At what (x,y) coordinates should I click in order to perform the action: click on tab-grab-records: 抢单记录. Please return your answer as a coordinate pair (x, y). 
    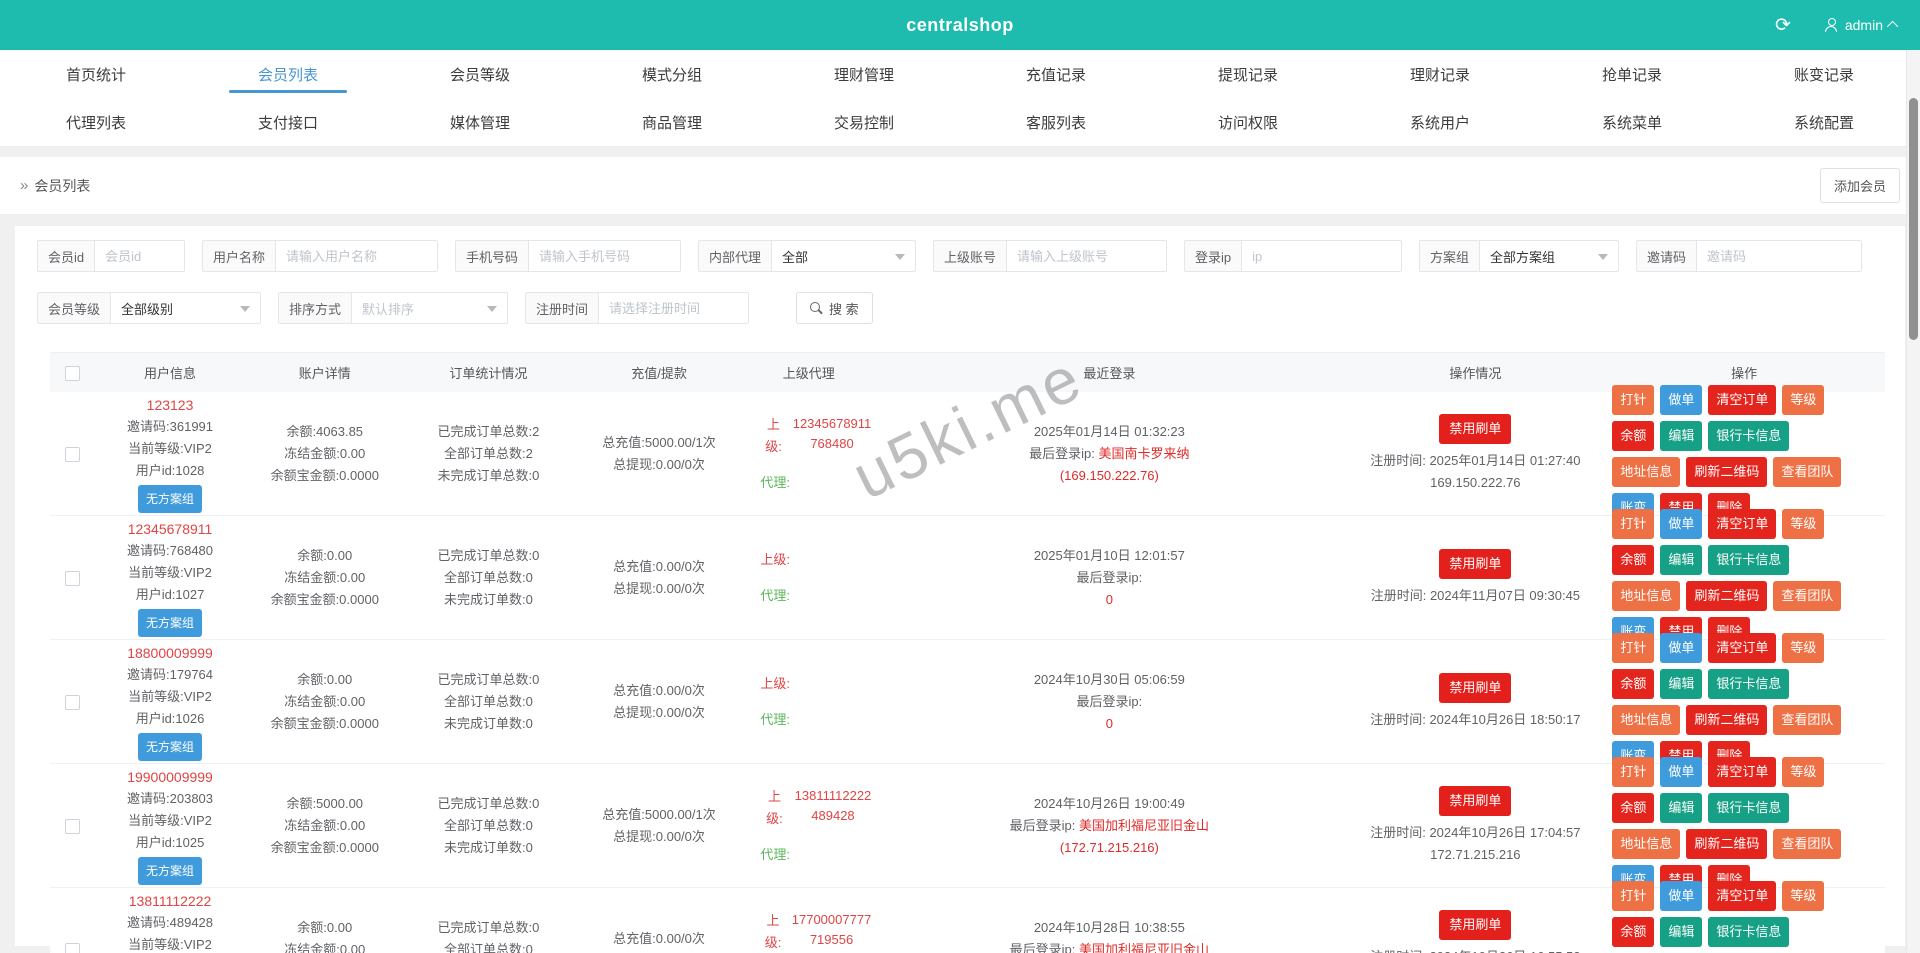
    Looking at the image, I should click on (1632, 74).